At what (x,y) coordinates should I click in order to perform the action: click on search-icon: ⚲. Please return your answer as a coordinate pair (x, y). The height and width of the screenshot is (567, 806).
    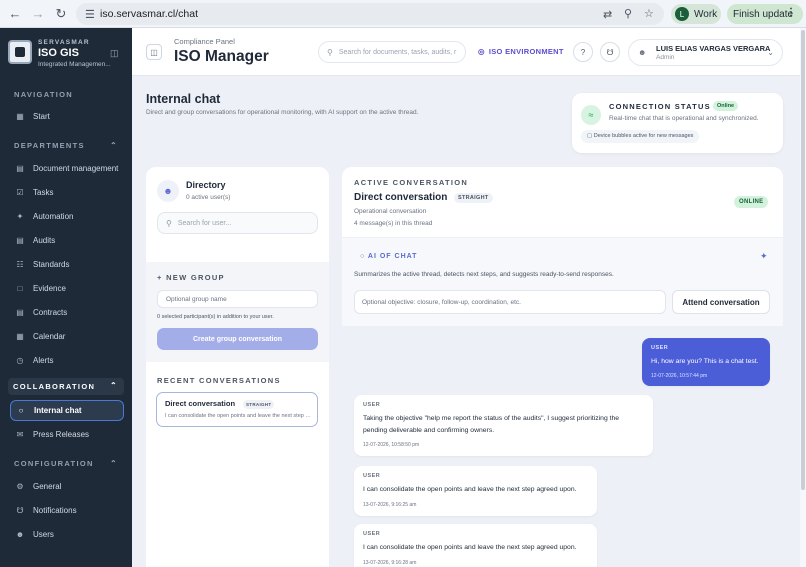
    Looking at the image, I should click on (330, 52).